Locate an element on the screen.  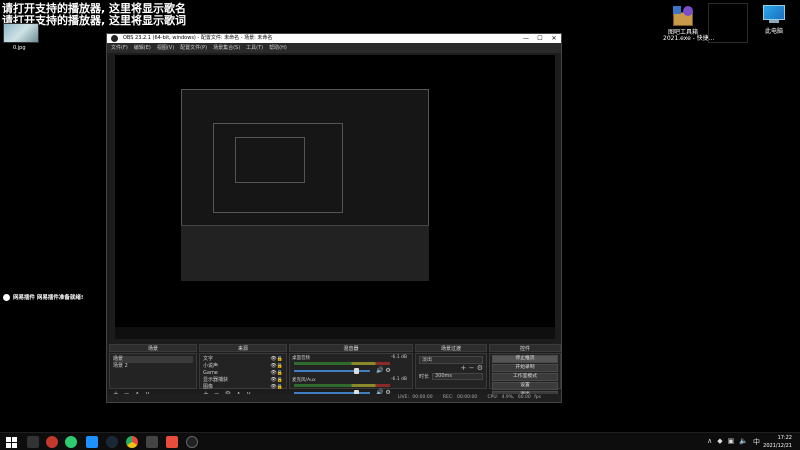
computer-icon is located at coordinates (774, 12).